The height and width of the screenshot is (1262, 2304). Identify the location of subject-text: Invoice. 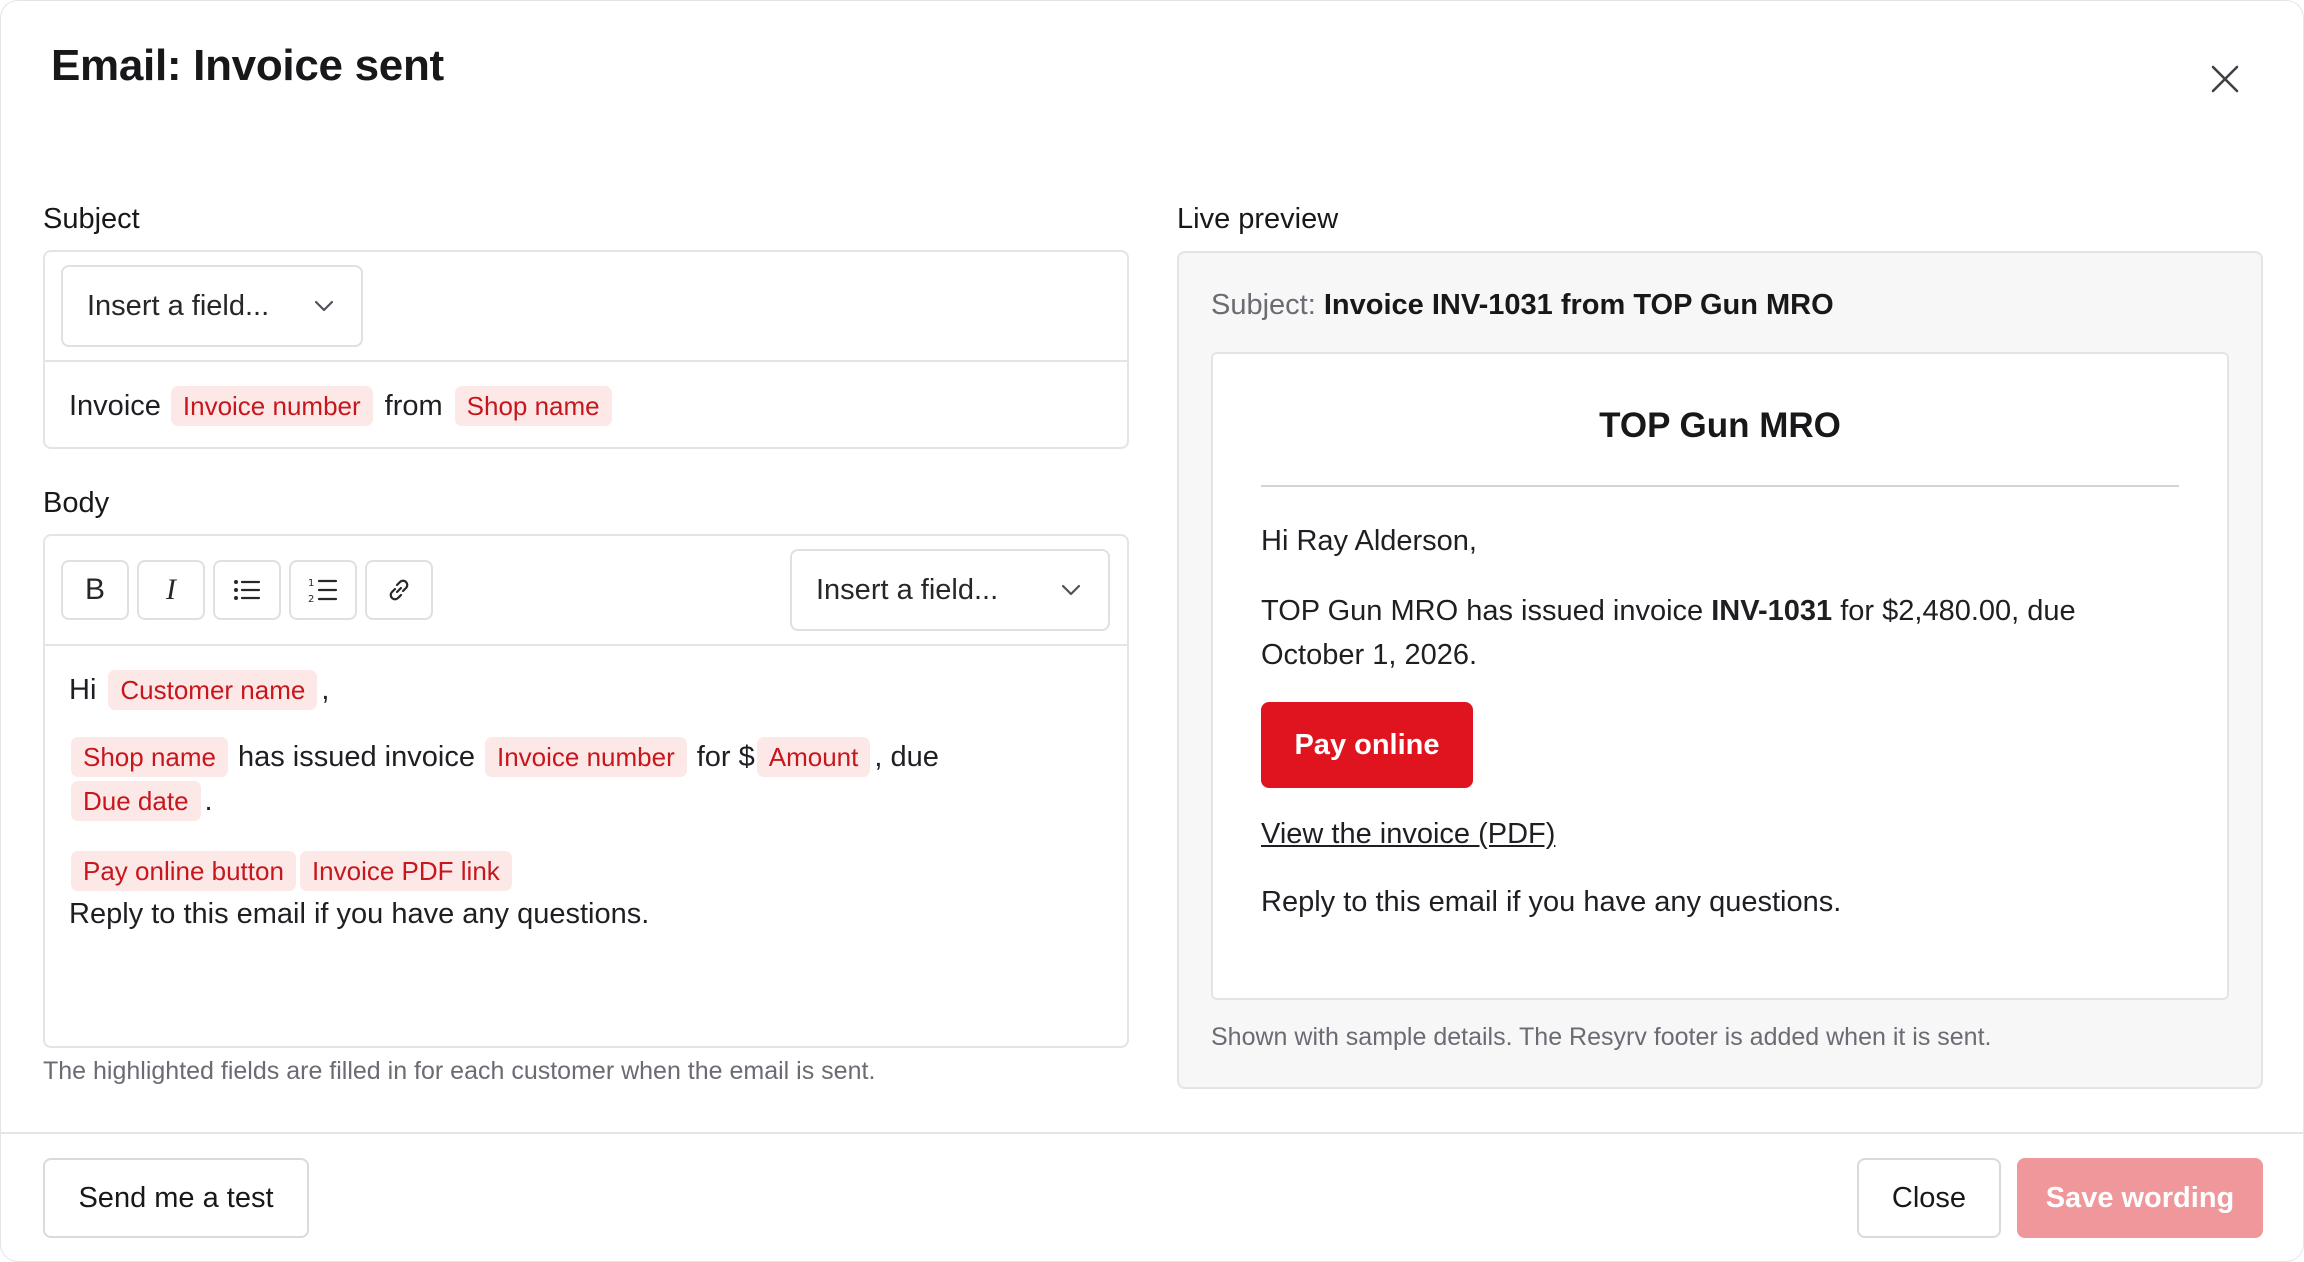
(115, 405).